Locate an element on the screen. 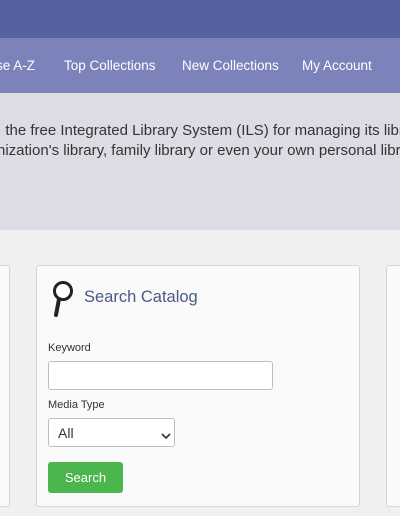 The image size is (400, 516). nav-top-collections: Top Collections is located at coordinates (110, 65).